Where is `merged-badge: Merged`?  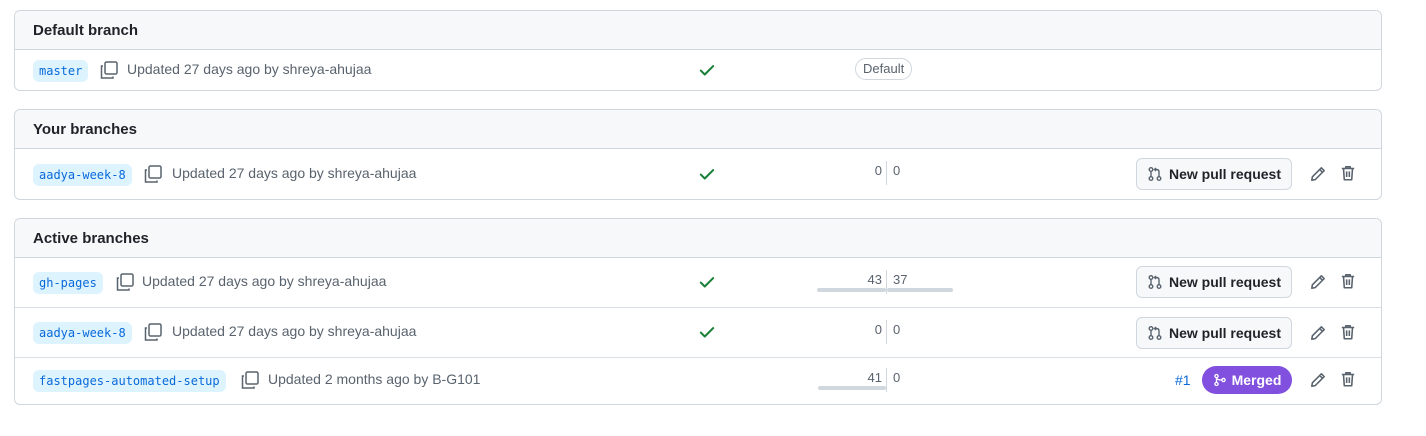 merged-badge: Merged is located at coordinates (1247, 380).